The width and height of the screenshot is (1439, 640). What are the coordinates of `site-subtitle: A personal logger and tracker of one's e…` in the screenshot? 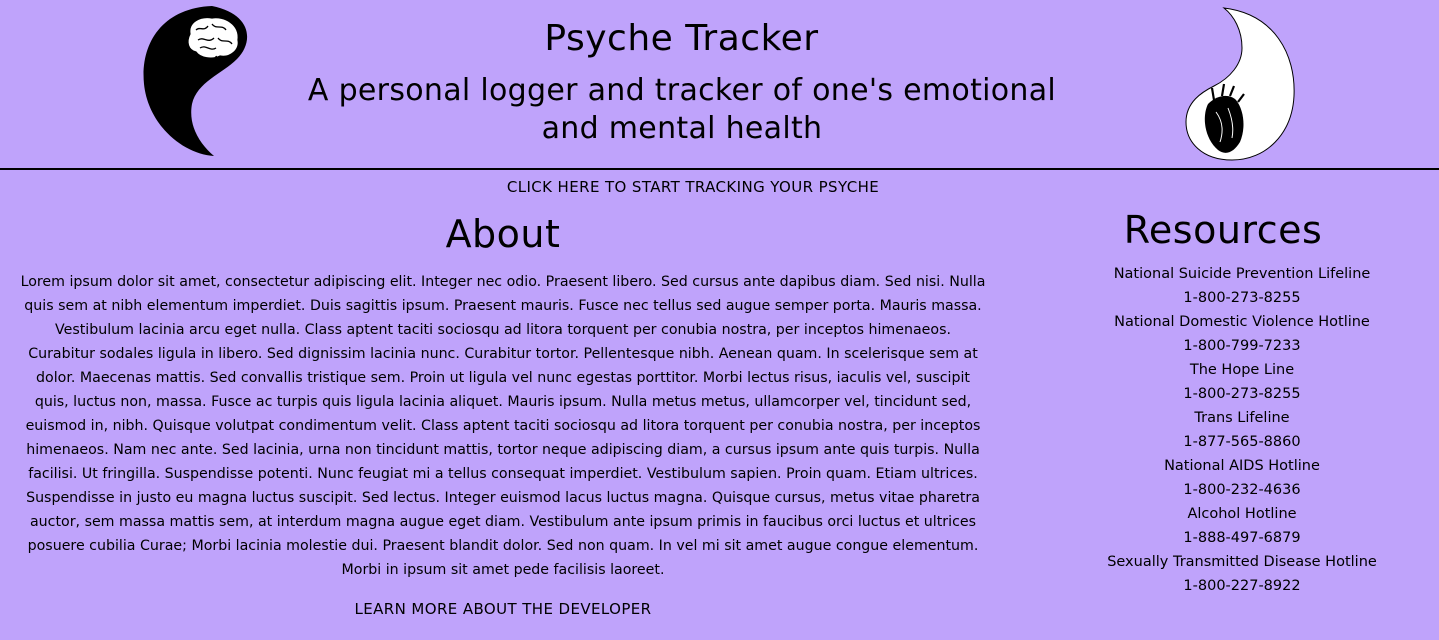 It's located at (682, 109).